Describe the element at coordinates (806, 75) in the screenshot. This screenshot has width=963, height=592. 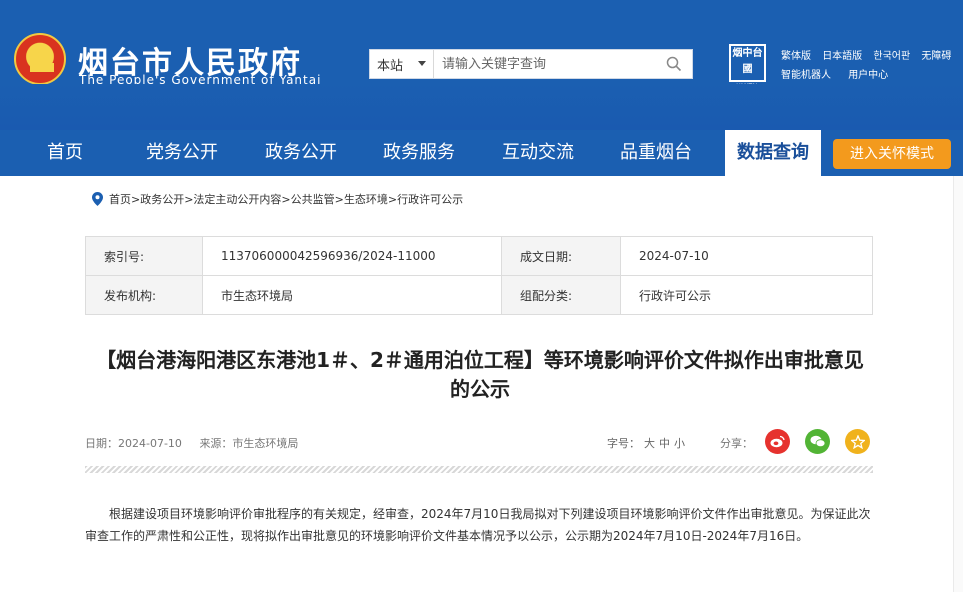
I see `link-chatbot: 智能机器人` at that location.